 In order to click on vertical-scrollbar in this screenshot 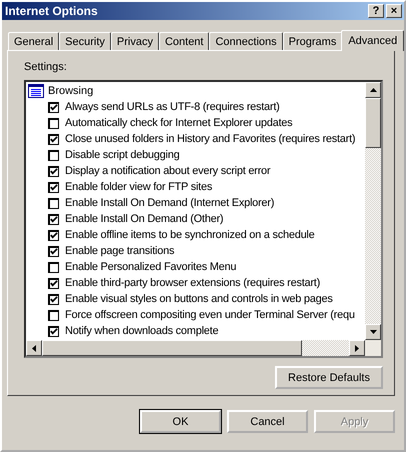, I will do `click(373, 211)`.